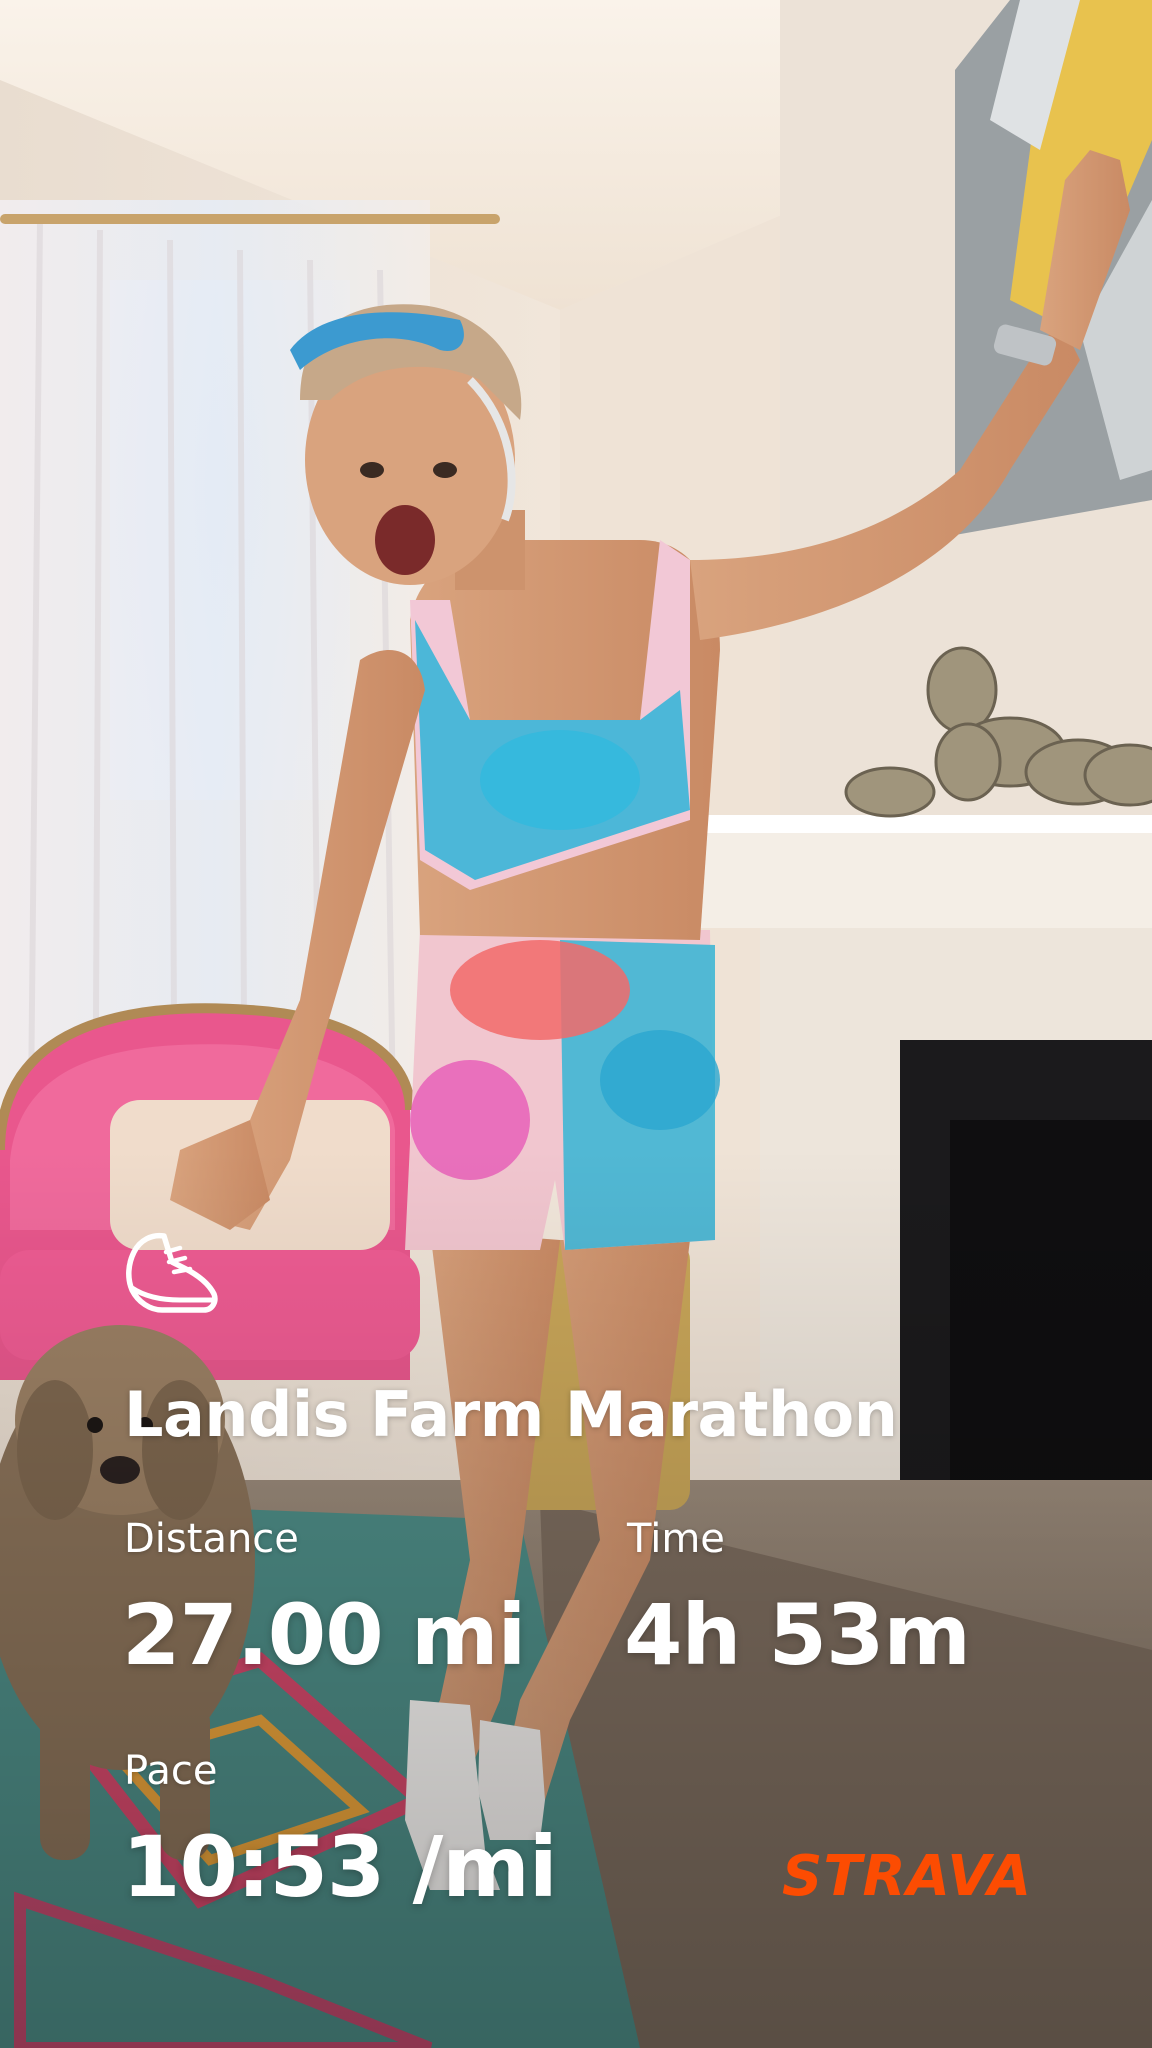  I want to click on time-label: Time, so click(676, 1539).